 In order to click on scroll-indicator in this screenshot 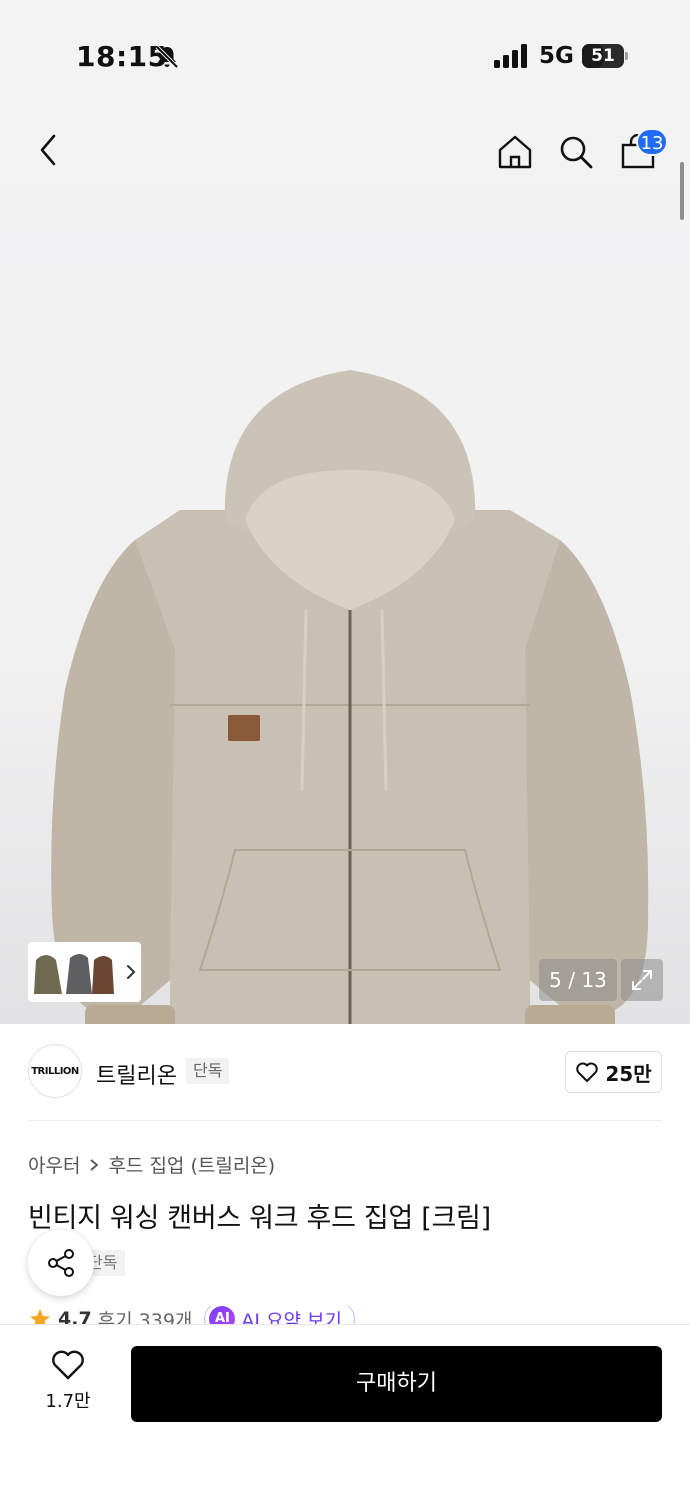, I will do `click(682, 191)`.